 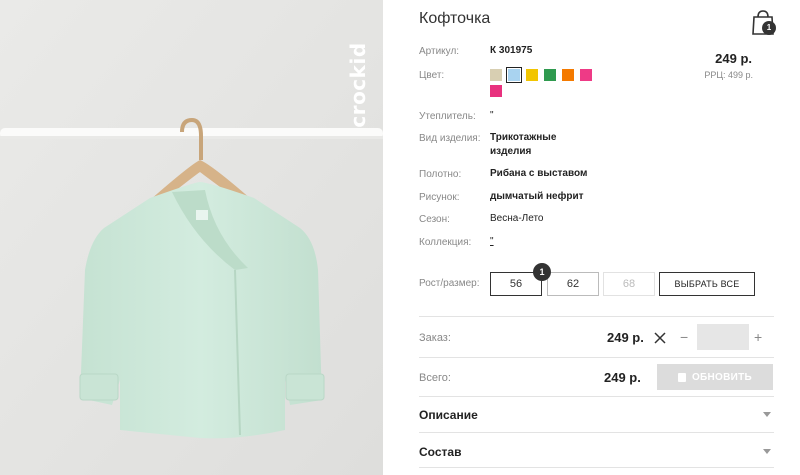 I want to click on rrp-price: РРЦ: 499 р., so click(x=728, y=75).